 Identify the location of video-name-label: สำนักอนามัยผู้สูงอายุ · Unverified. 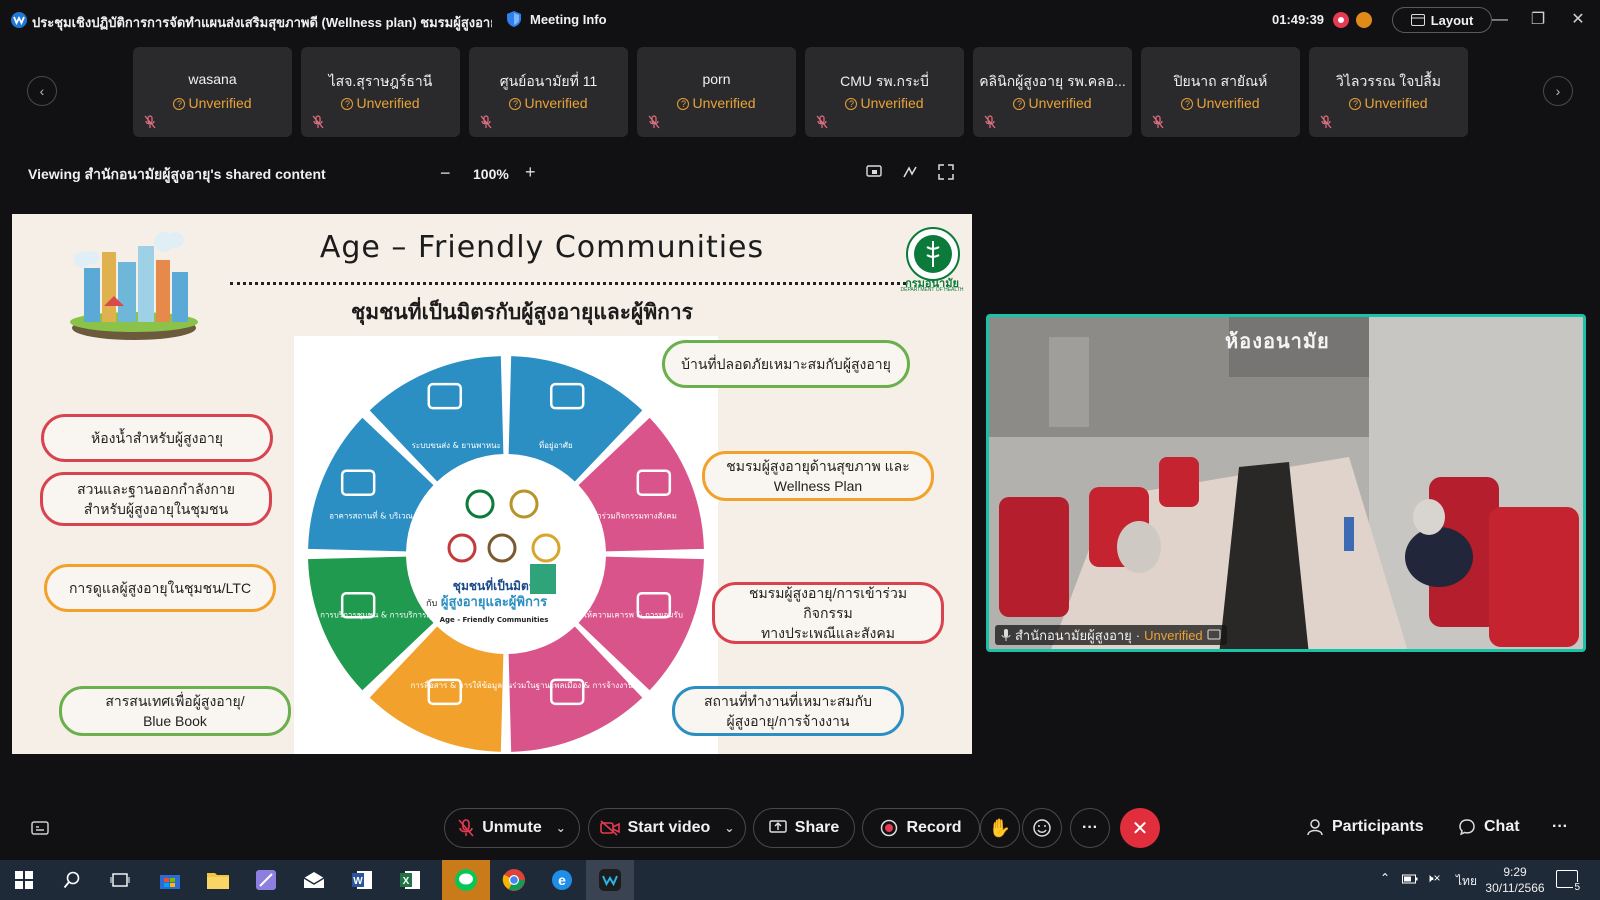
(1111, 635).